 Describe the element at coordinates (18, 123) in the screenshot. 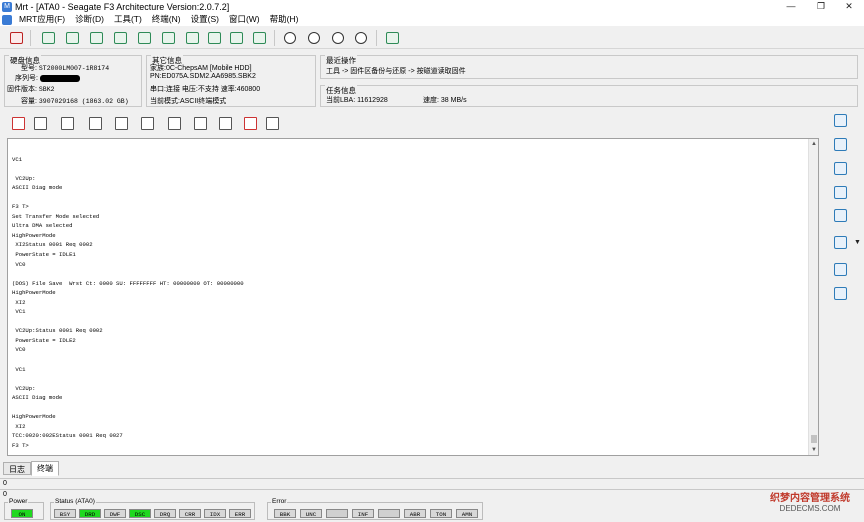

I see `clear-icon` at that location.